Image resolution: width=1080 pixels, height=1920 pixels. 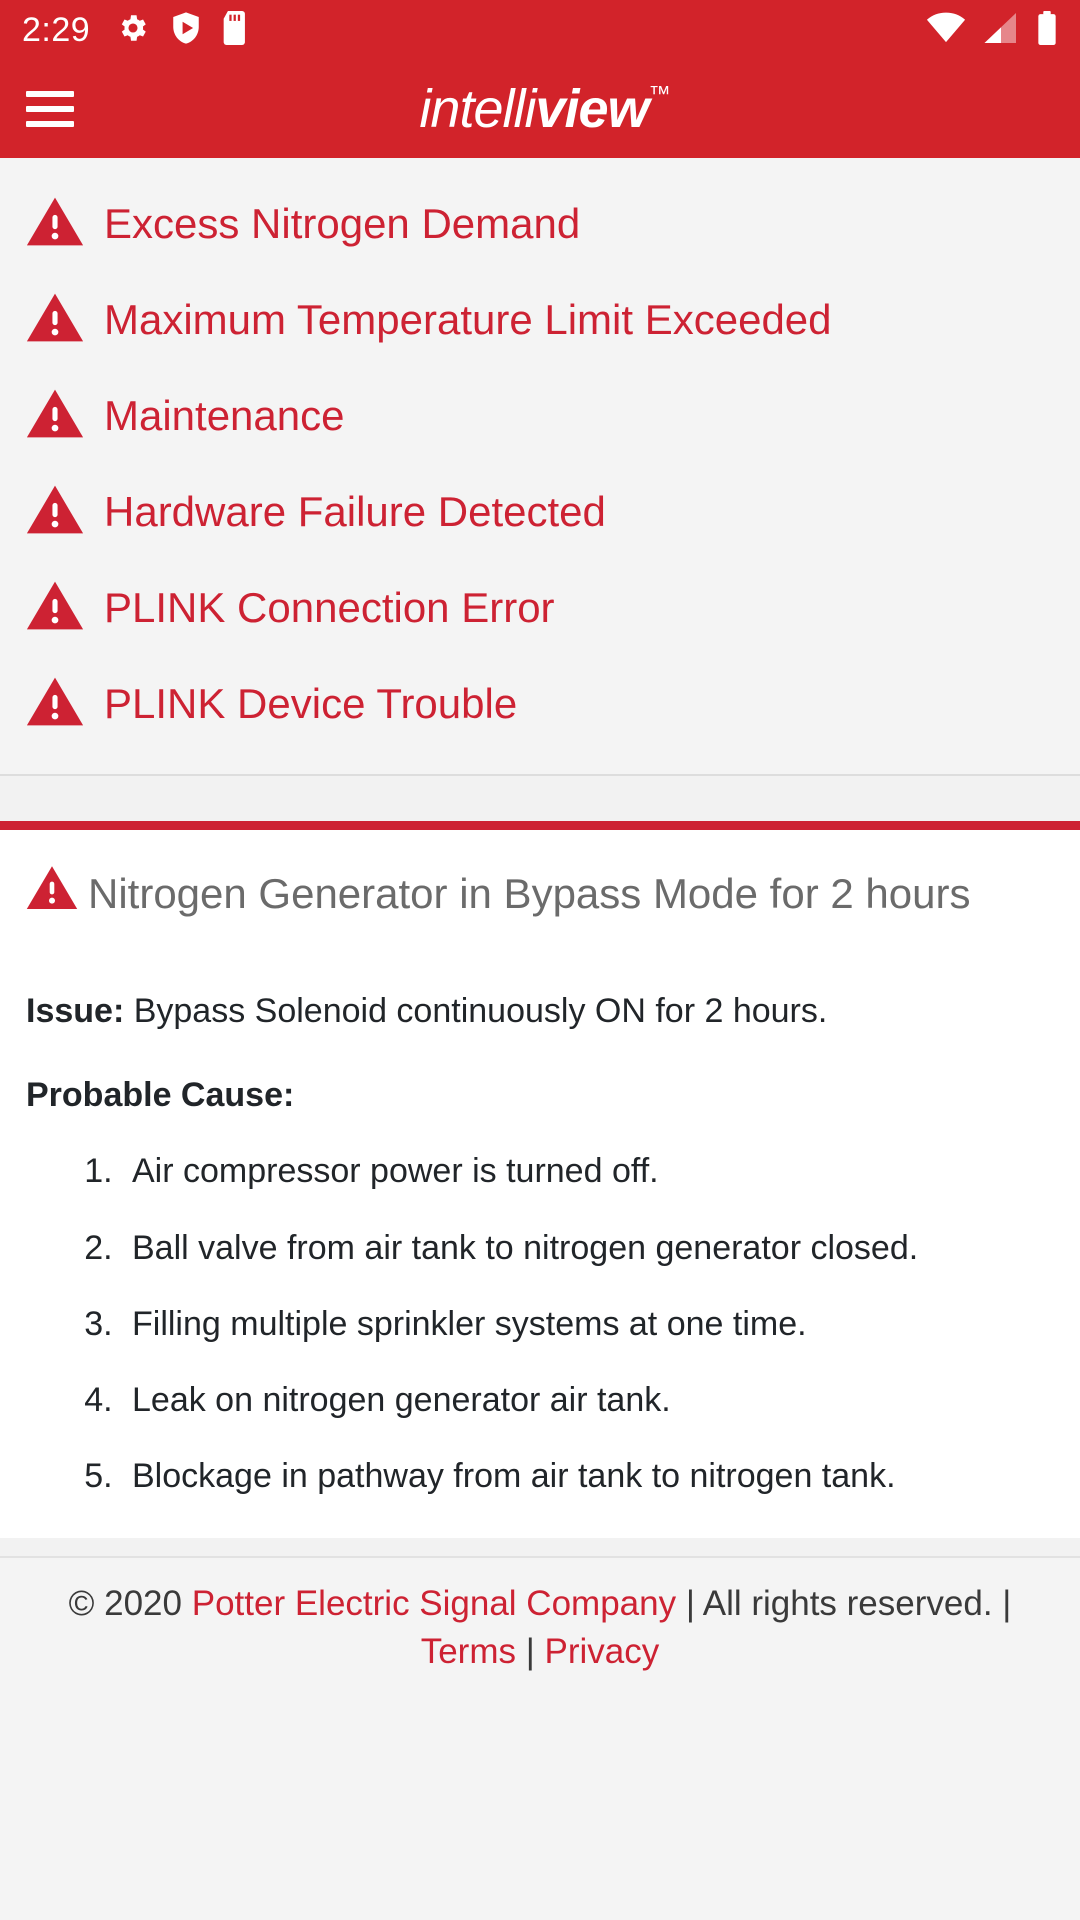 What do you see at coordinates (844, 1604) in the screenshot?
I see `rights-text: | All rights reserved. |` at bounding box center [844, 1604].